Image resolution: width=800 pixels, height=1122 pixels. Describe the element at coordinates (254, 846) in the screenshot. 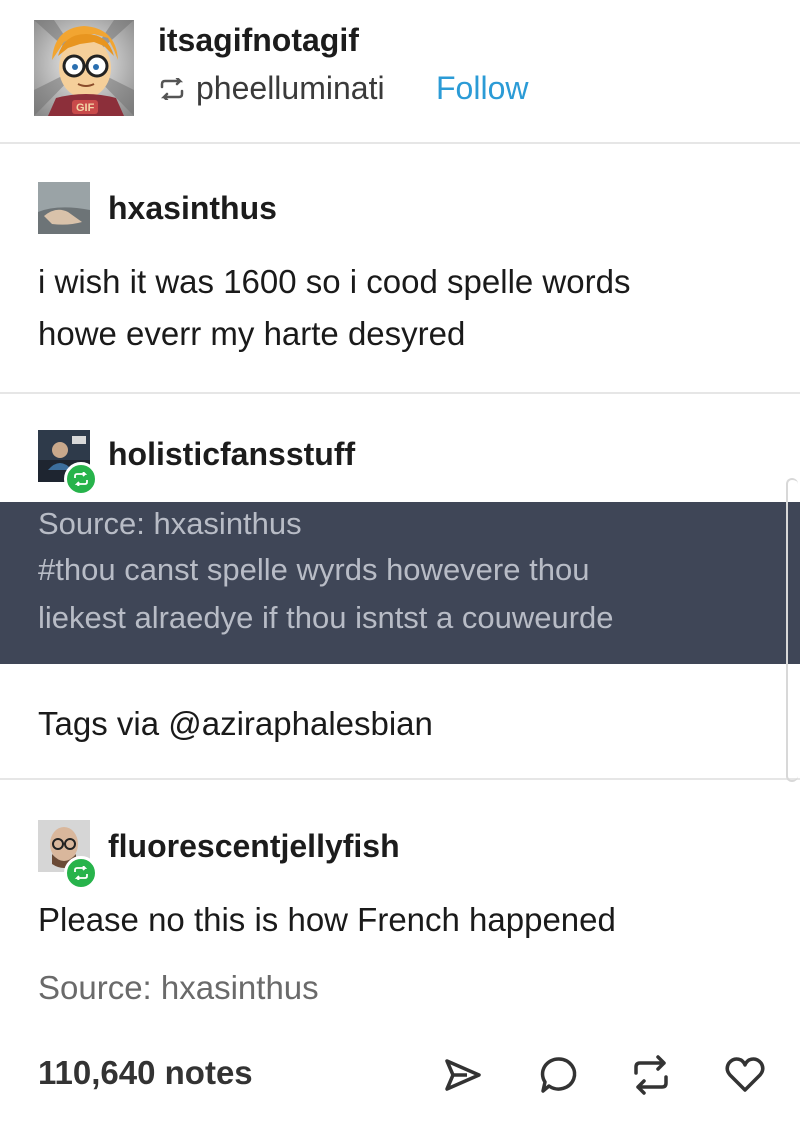

I see `post-username: fluorescentjellyfish` at that location.